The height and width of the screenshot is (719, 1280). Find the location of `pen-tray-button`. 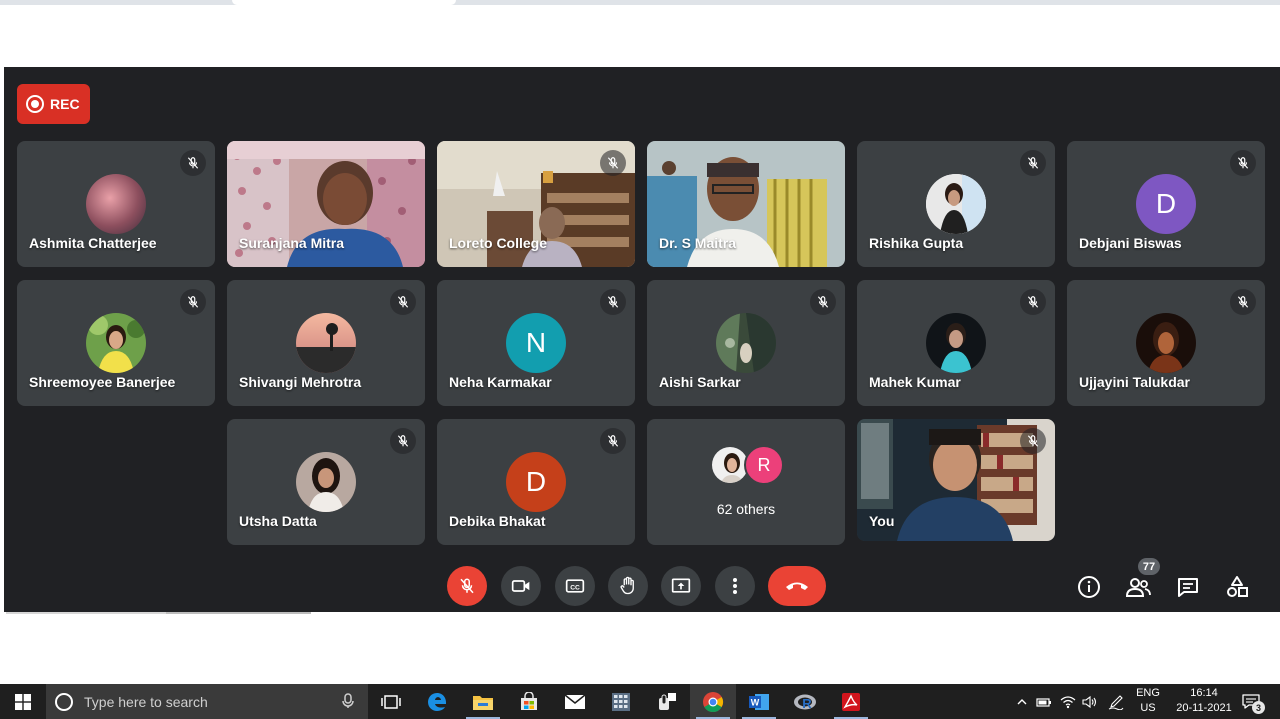

pen-tray-button is located at coordinates (1116, 701).